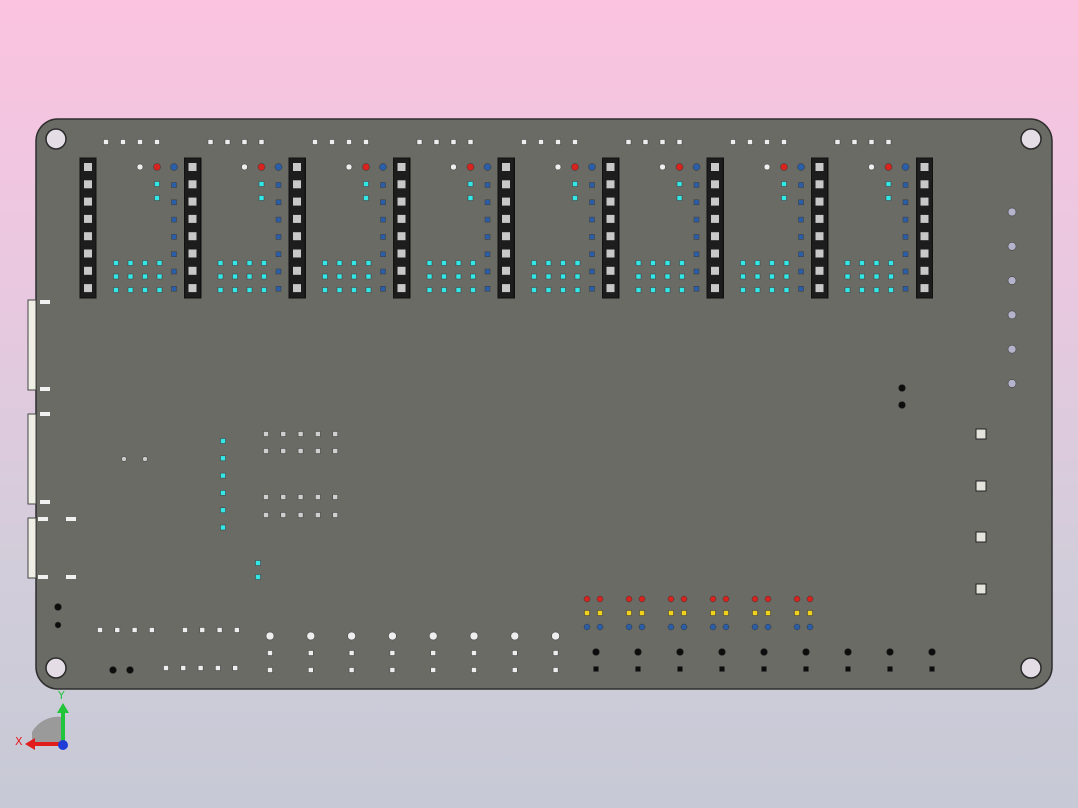 The width and height of the screenshot is (1078, 808). I want to click on blue-pad, so click(587, 627).